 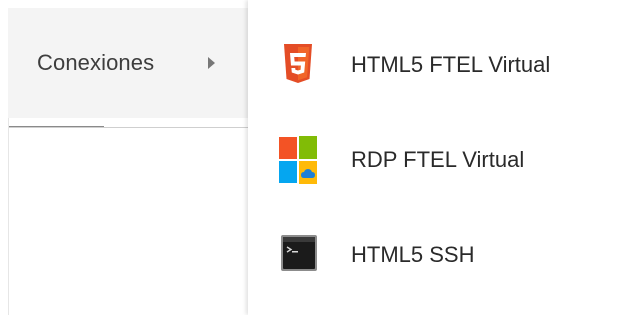 I want to click on terminal-icon, so click(x=299, y=253).